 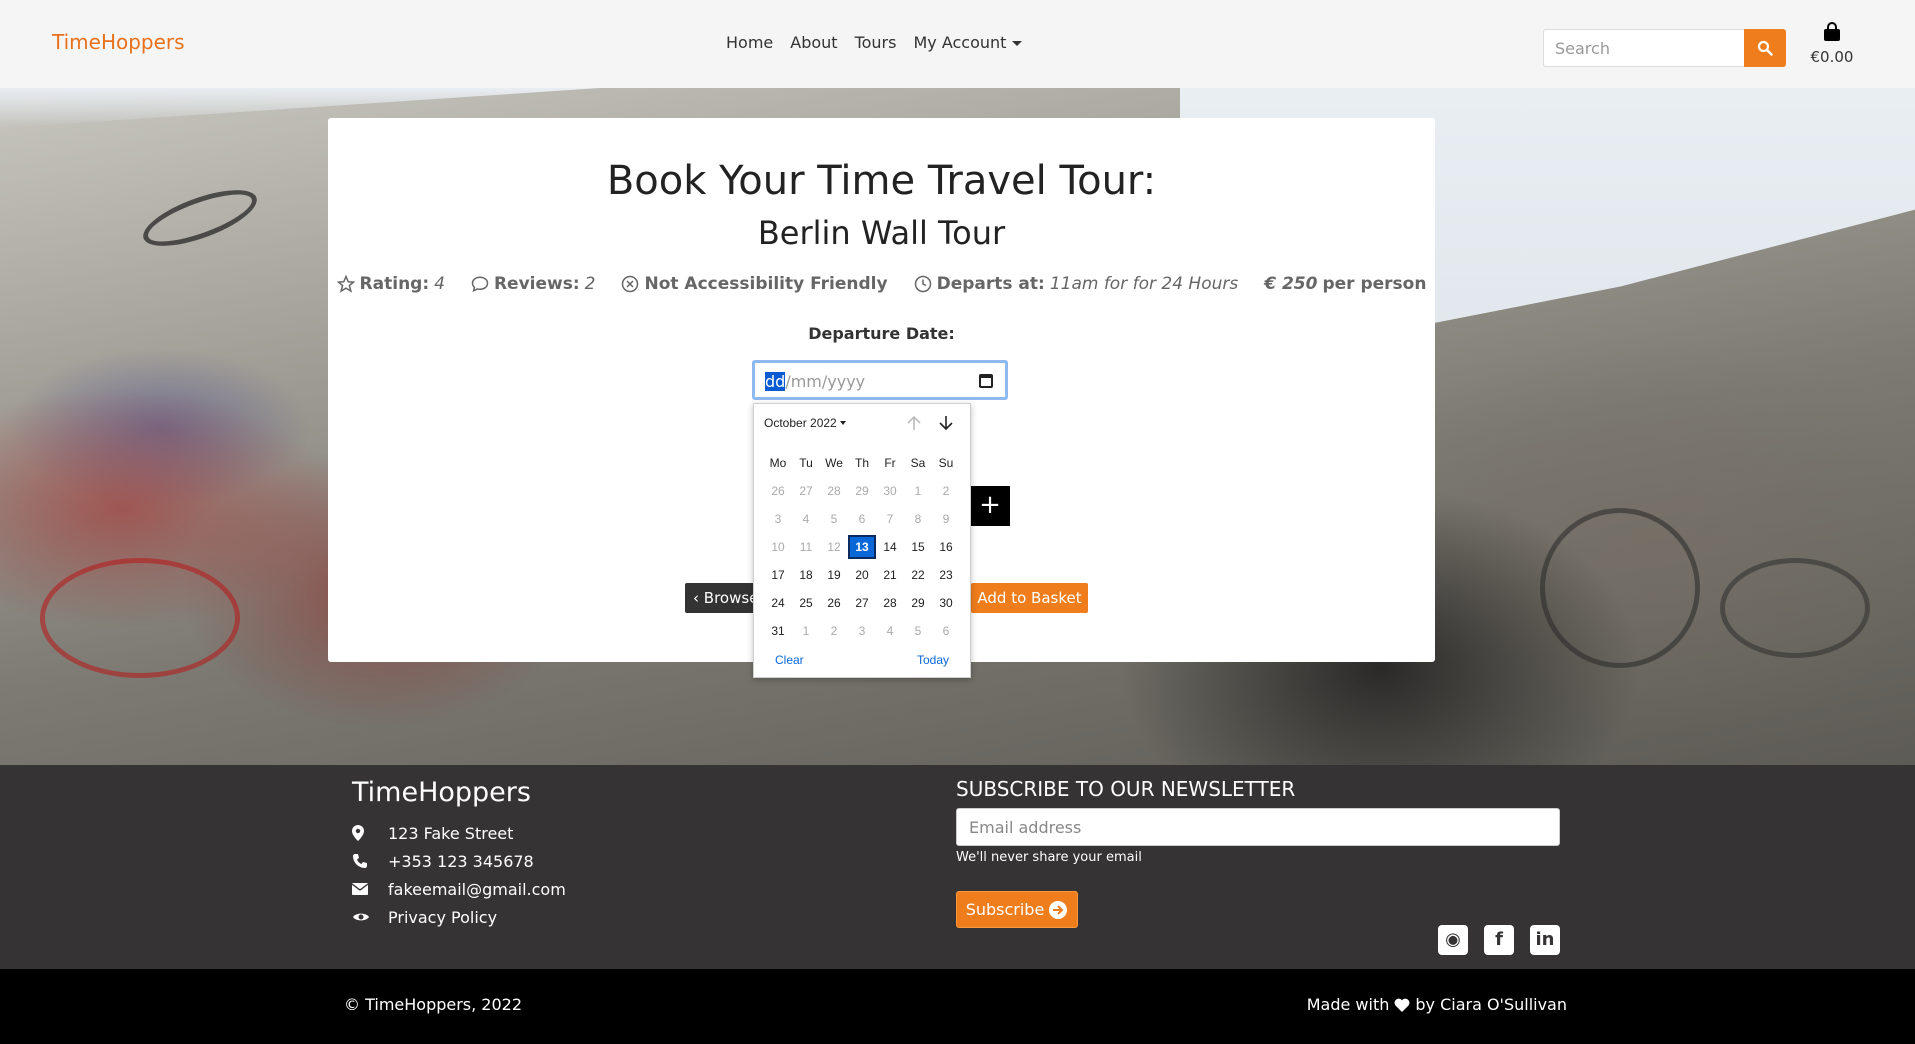 I want to click on calendar-today-button: Today, so click(x=933, y=660).